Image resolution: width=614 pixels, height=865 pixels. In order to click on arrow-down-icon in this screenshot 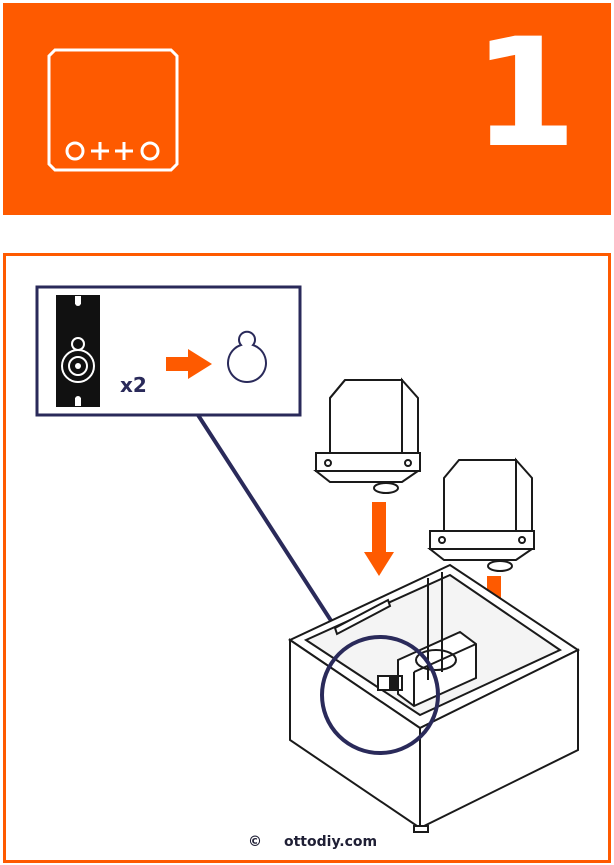, I will do `click(379, 539)`.